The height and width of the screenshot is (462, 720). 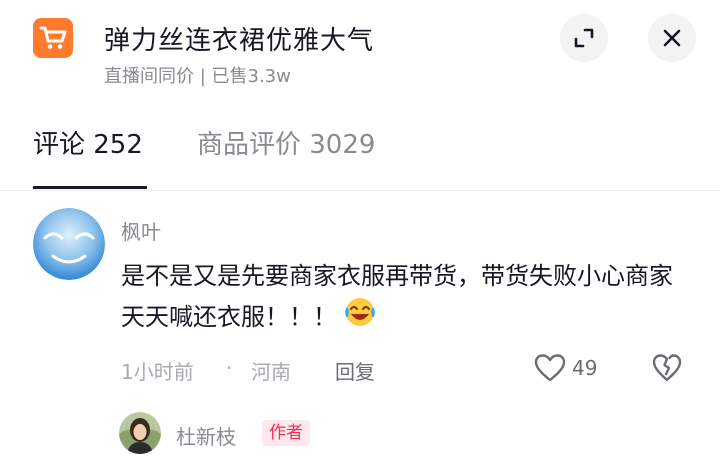 I want to click on reply-author-avatar, so click(x=140, y=433).